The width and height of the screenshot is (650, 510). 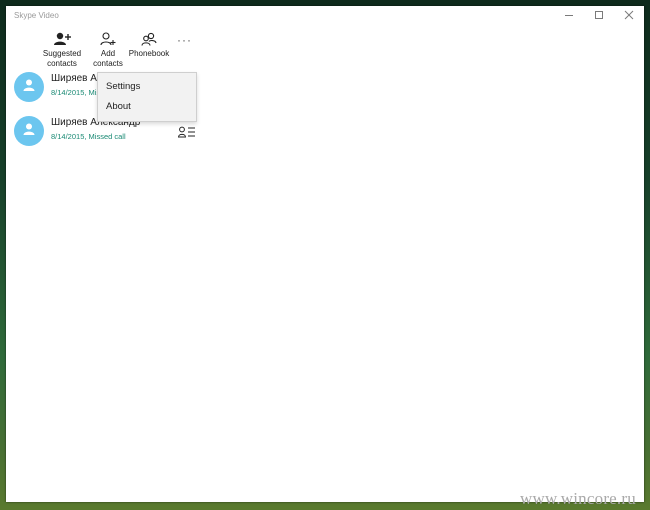 I want to click on menu-item-about: About, so click(x=147, y=107).